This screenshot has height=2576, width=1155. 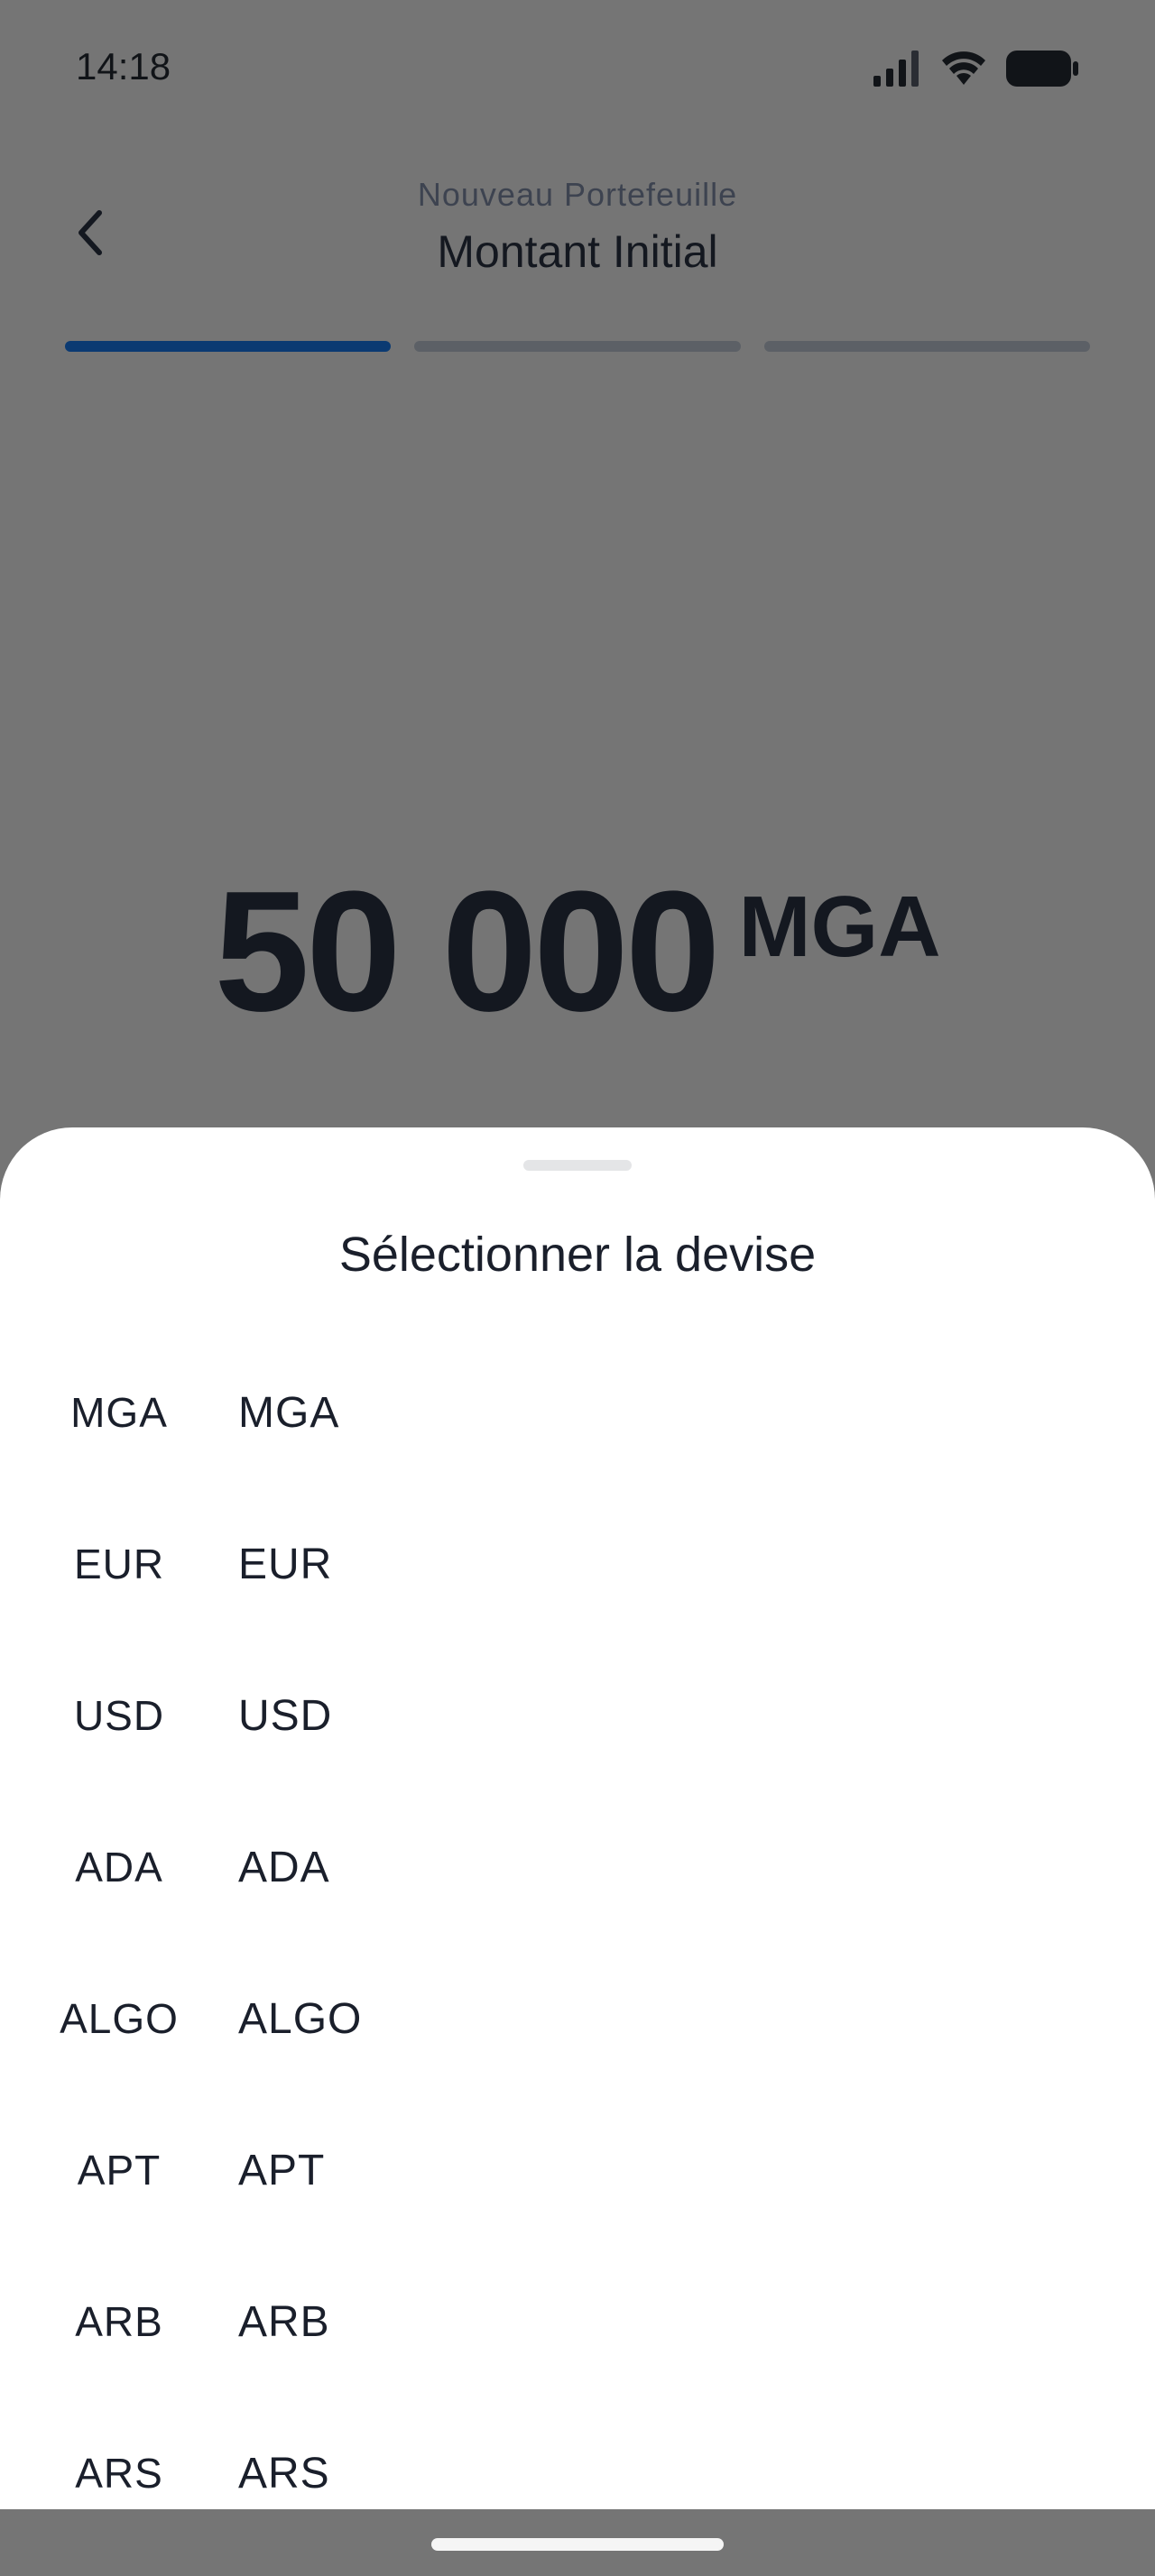 I want to click on battery-icon, so click(x=1042, y=69).